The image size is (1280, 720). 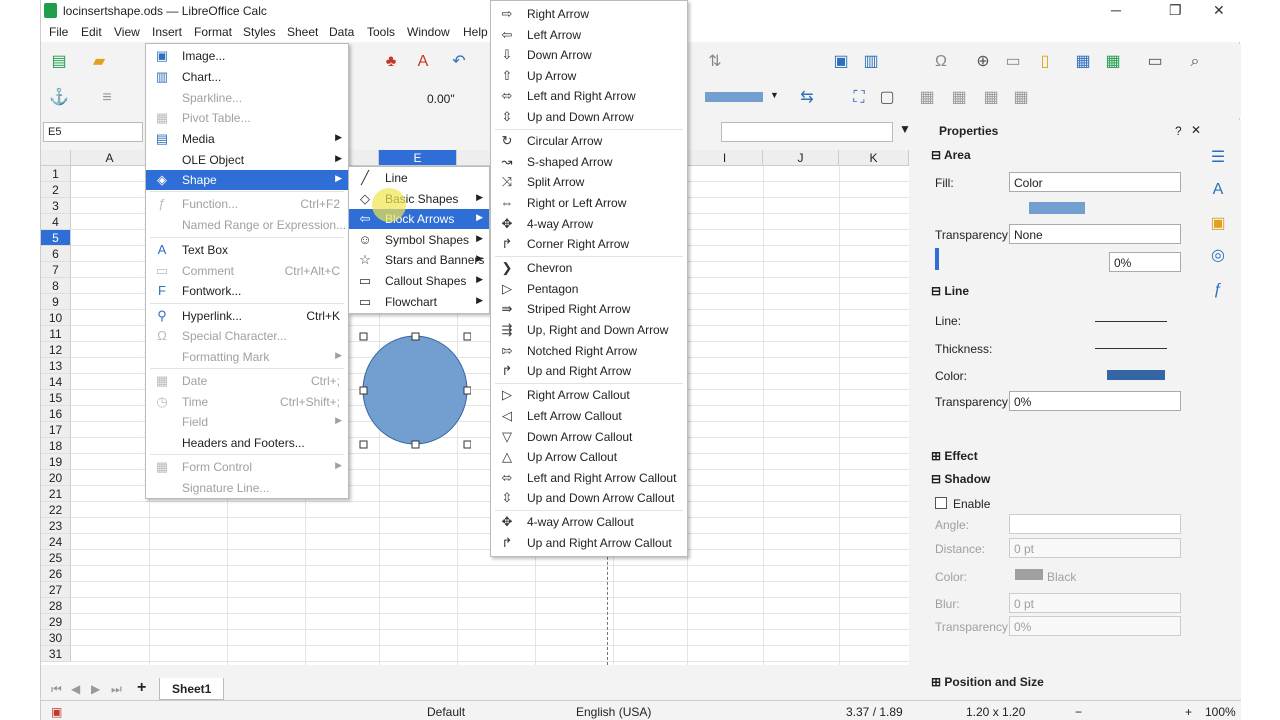 I want to click on row-header: 7, so click(x=56, y=270).